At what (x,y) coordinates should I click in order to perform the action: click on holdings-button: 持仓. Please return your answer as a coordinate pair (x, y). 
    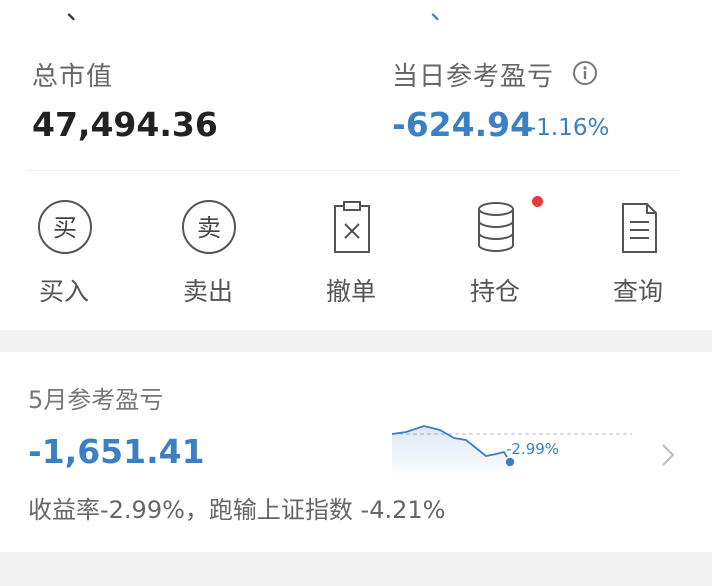
    Looking at the image, I should click on (495, 253).